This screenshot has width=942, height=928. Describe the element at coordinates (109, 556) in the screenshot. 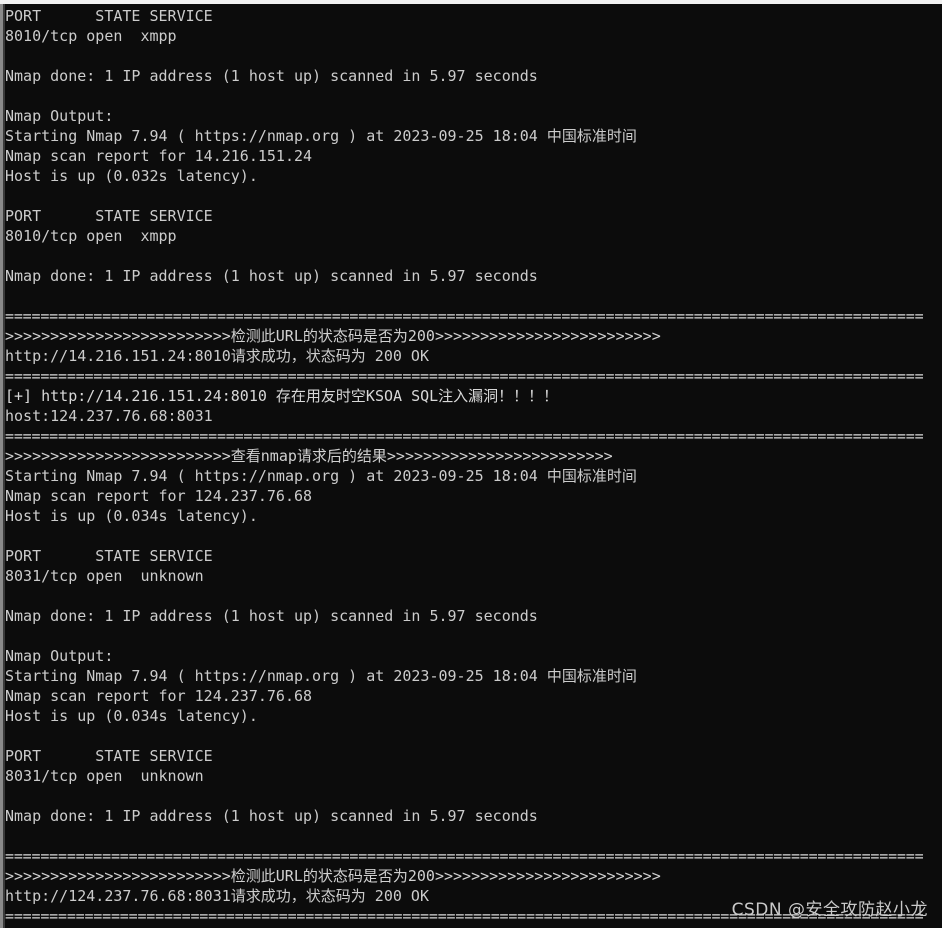

I see `terminal-line-l28: PORT STATE SERVICE` at that location.